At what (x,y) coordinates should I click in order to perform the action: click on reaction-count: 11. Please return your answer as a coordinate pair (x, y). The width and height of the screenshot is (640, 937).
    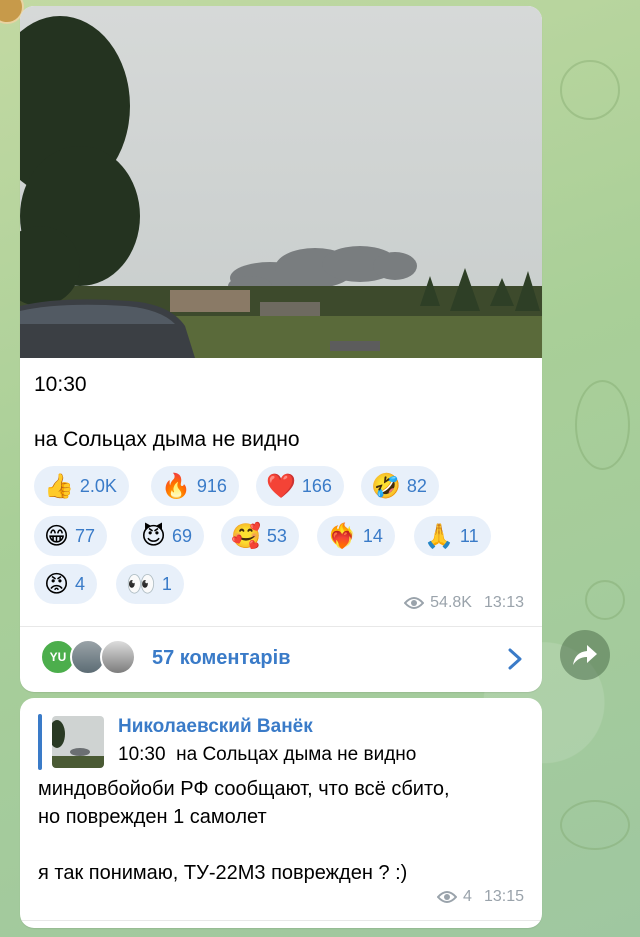
    Looking at the image, I should click on (469, 535).